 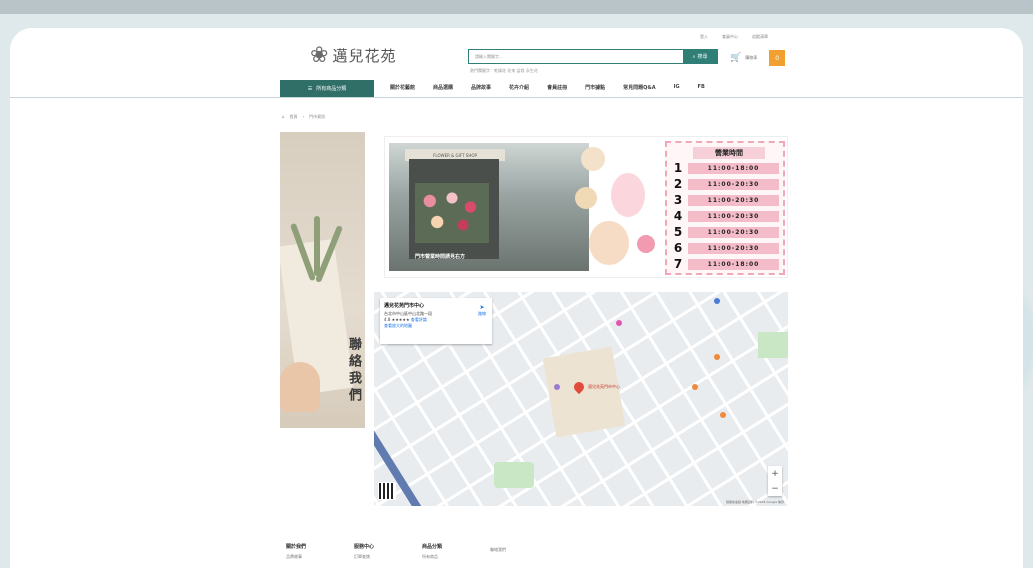 I want to click on search-icon: ⌕, so click(x=694, y=56).